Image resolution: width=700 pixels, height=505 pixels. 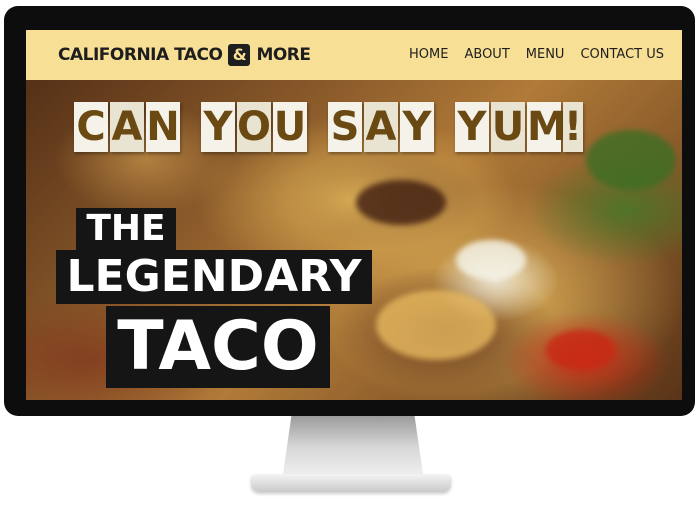 I want to click on headline-letter-tile: N, so click(x=163, y=127).